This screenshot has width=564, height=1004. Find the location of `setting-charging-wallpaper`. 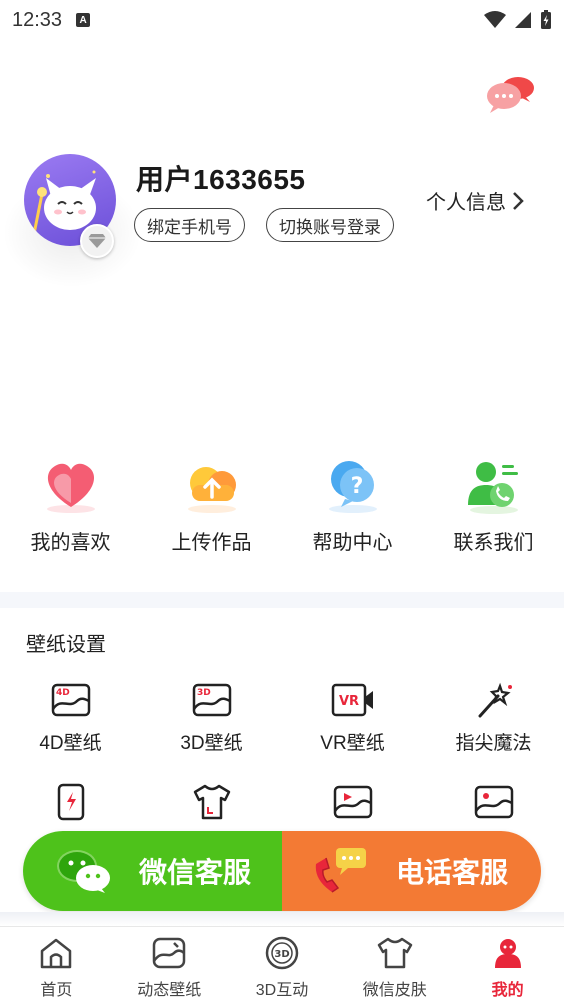

setting-charging-wallpaper is located at coordinates (70, 802).